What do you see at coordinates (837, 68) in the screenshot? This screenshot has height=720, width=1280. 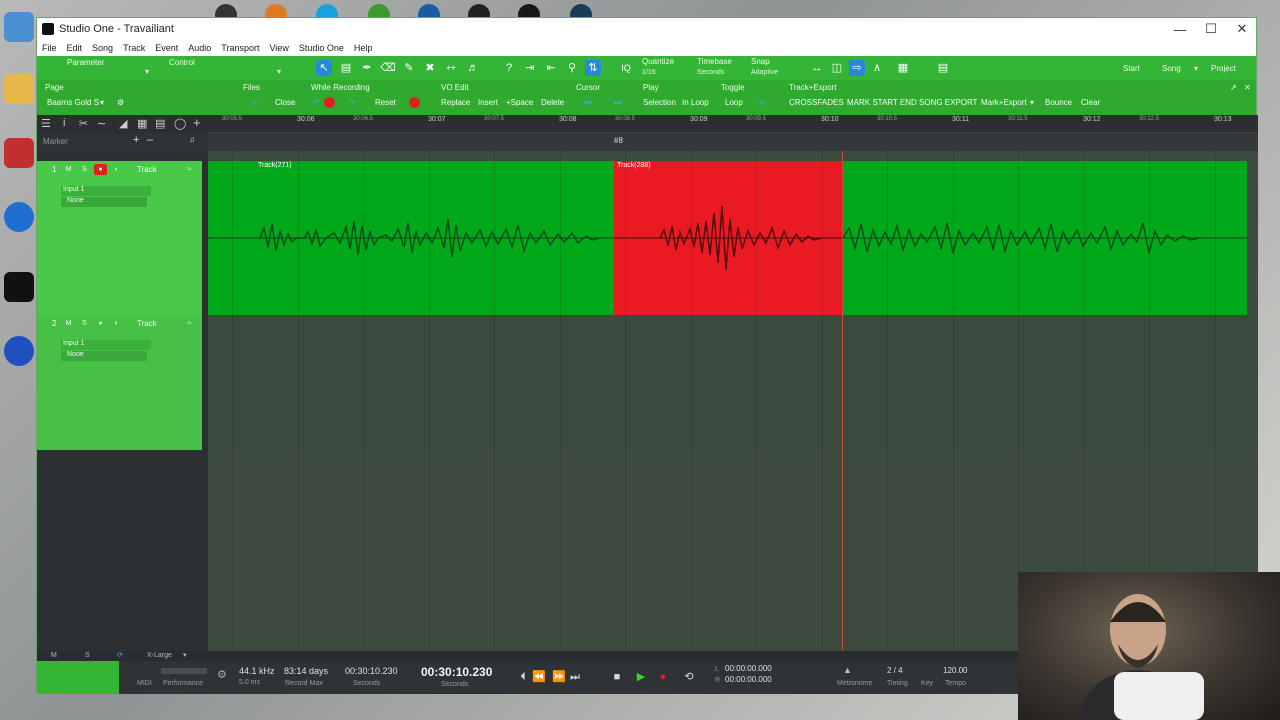 I see `follow-icon: ◫` at bounding box center [837, 68].